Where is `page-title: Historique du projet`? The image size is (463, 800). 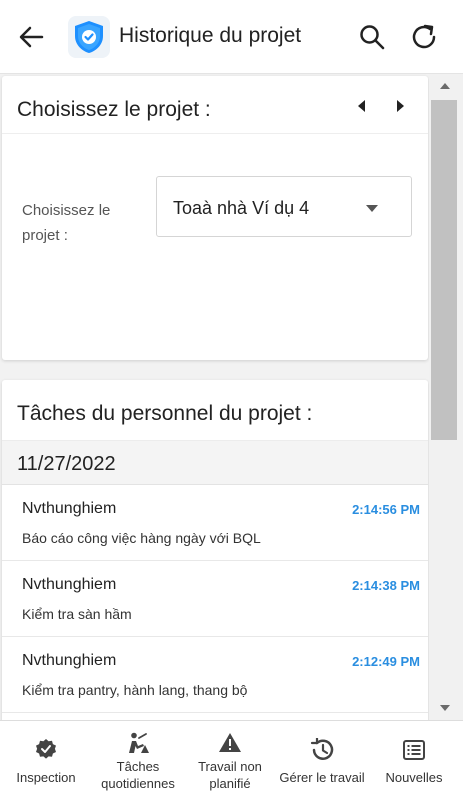 page-title: Historique du projet is located at coordinates (210, 35).